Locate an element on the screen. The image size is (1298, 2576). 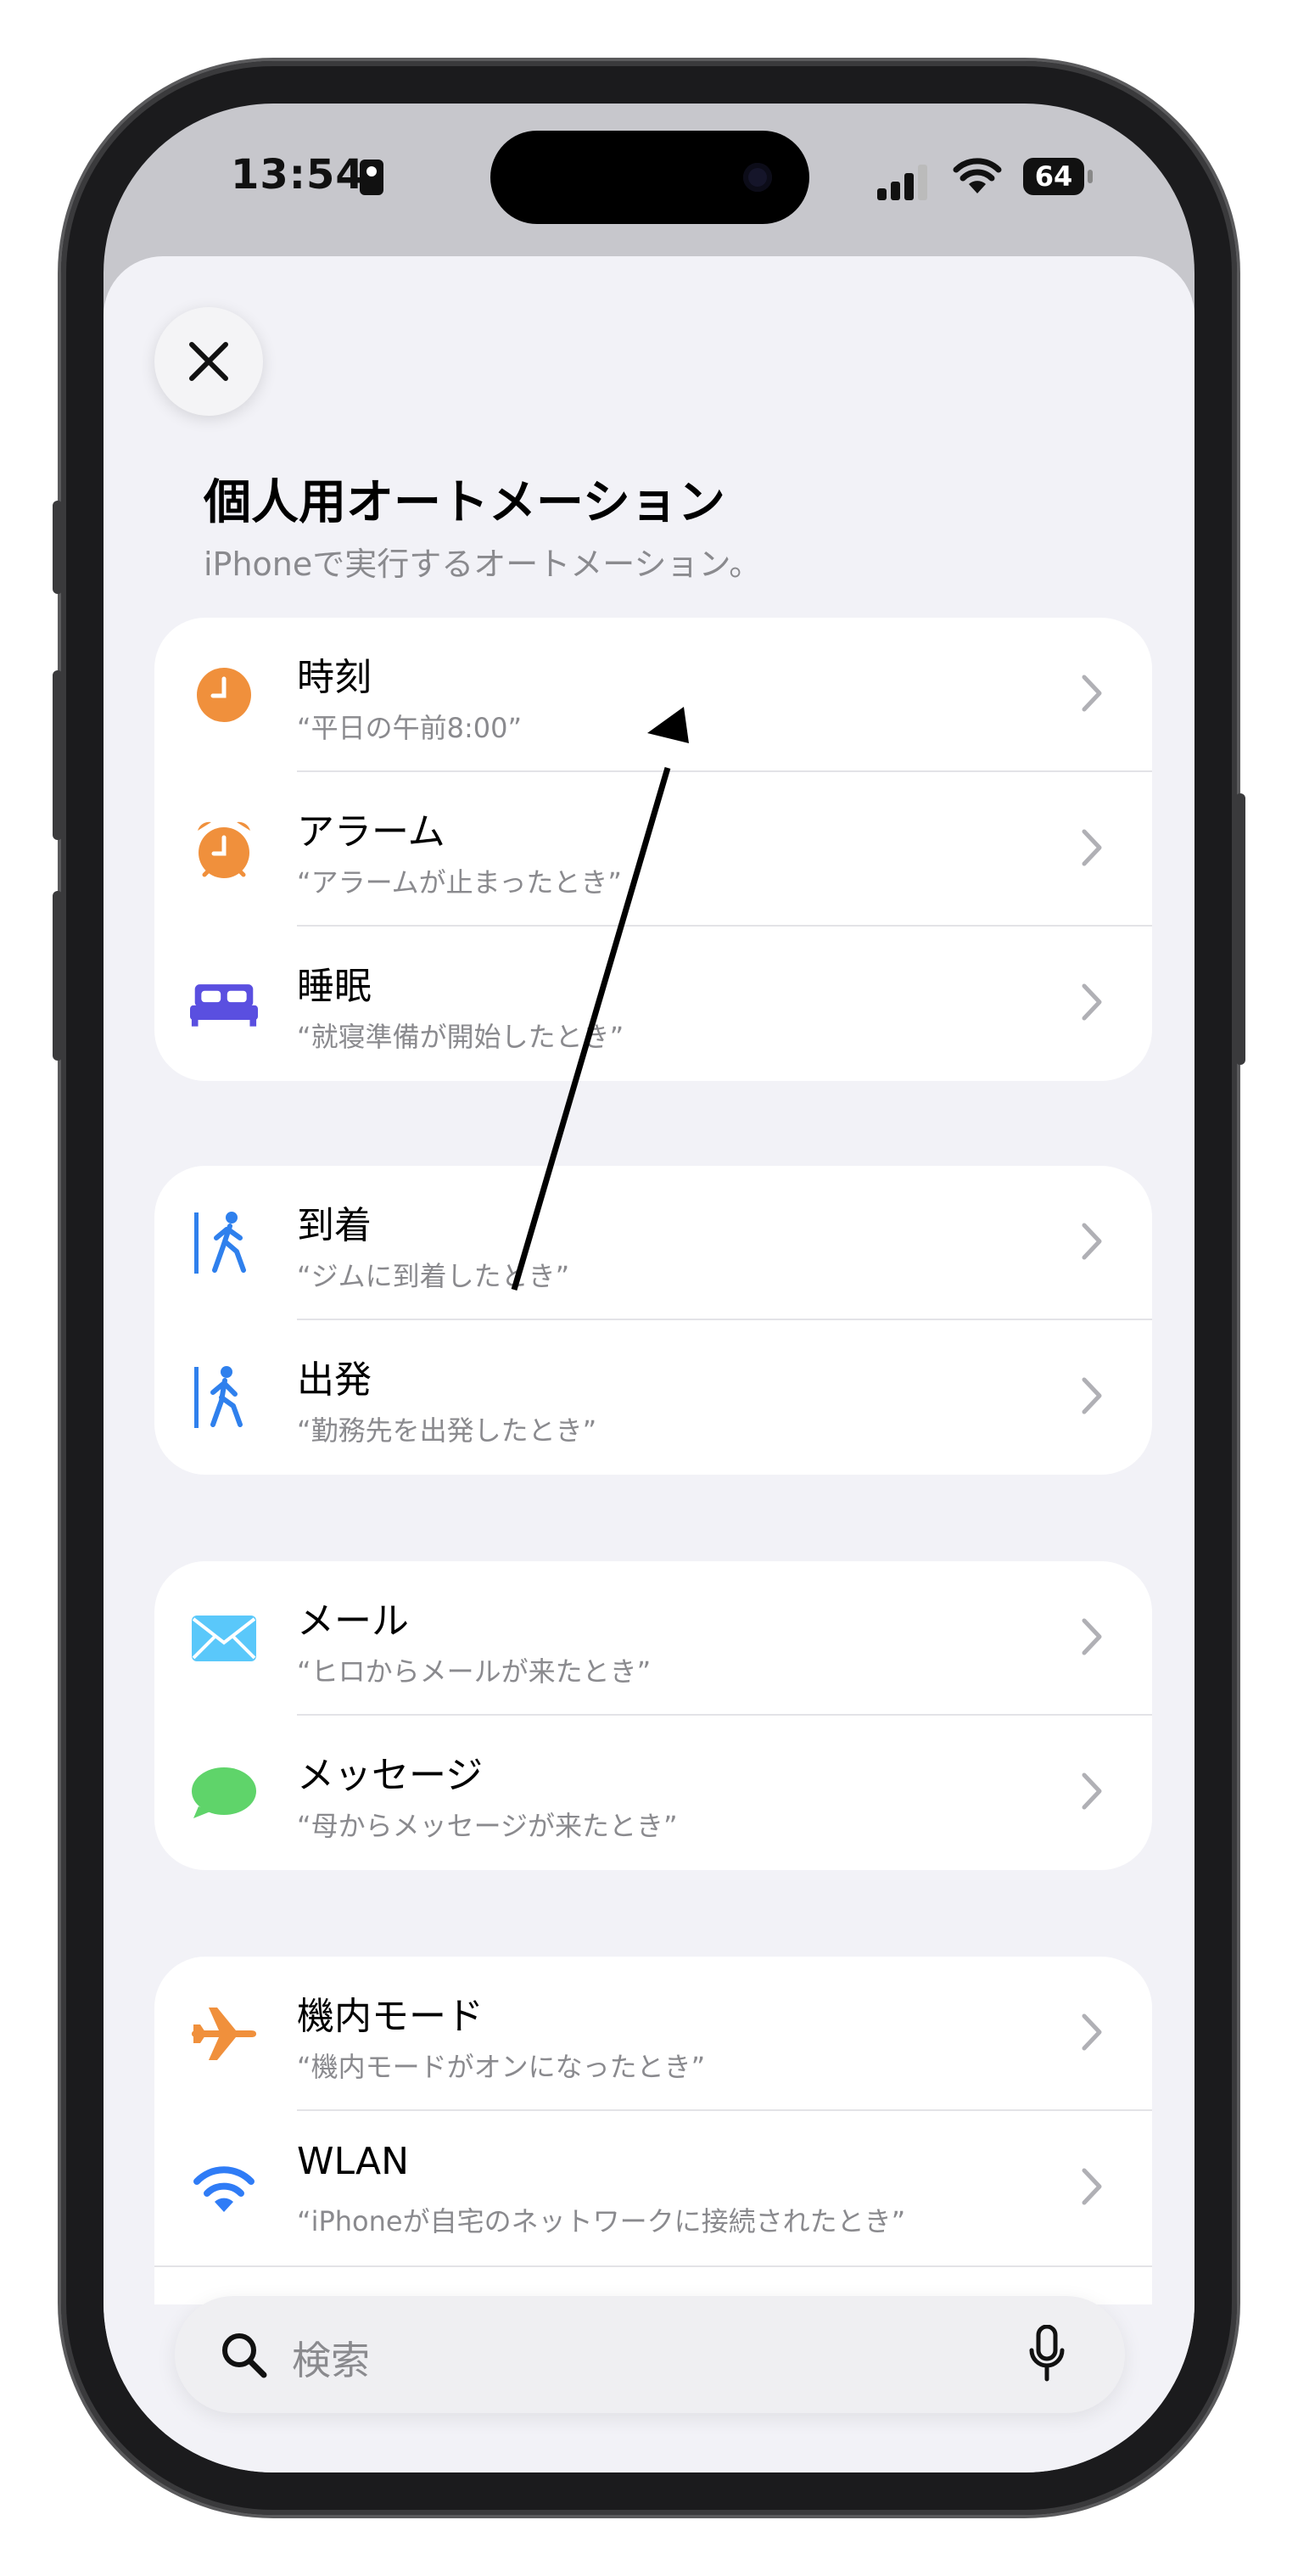
close-icon is located at coordinates (208, 361).